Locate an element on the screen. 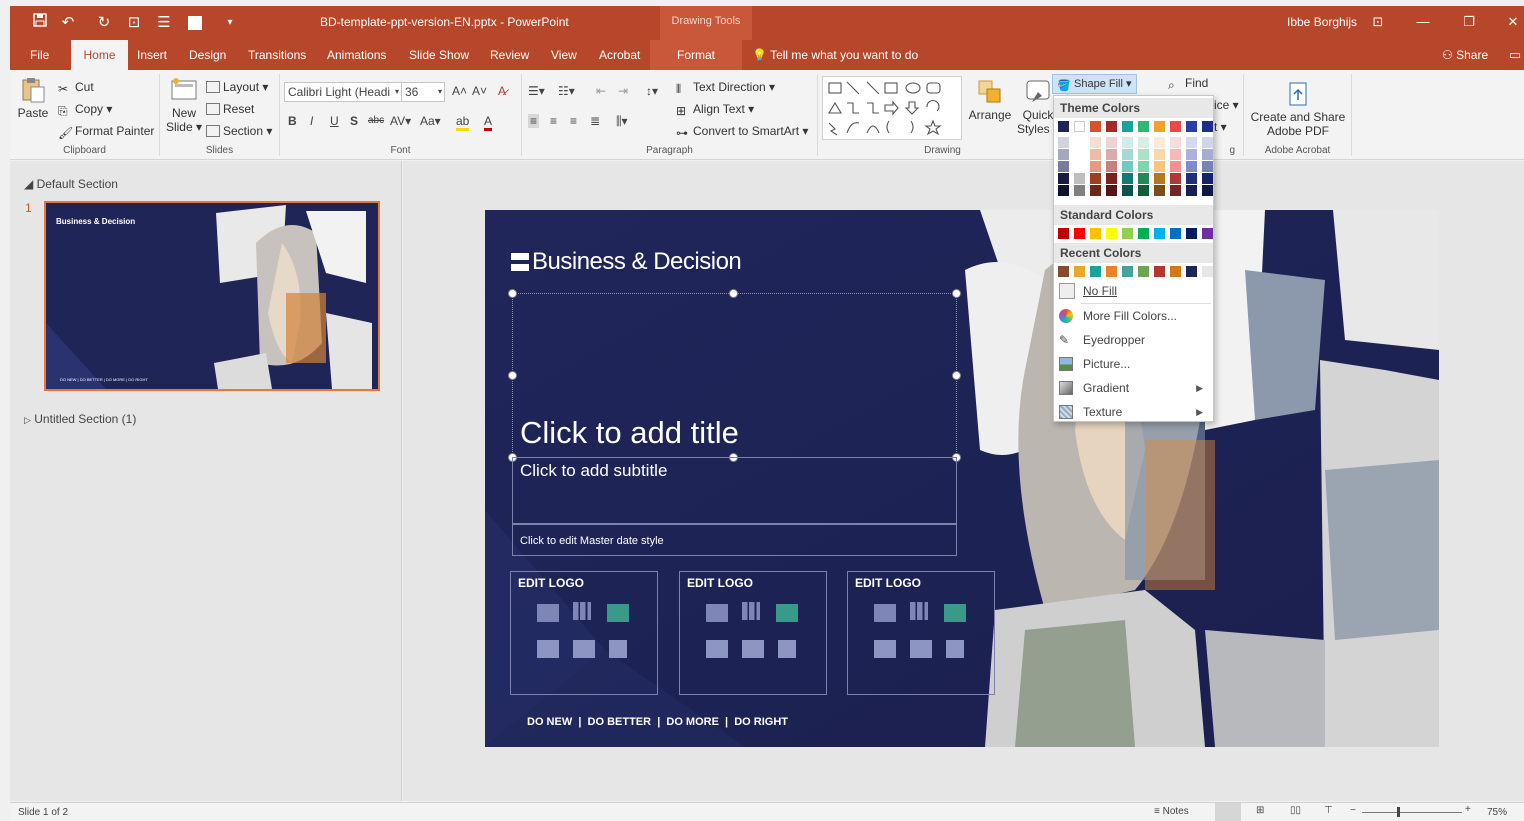 This screenshot has width=1524, height=821. gradient-item: Gradient ▶ is located at coordinates (1133, 388).